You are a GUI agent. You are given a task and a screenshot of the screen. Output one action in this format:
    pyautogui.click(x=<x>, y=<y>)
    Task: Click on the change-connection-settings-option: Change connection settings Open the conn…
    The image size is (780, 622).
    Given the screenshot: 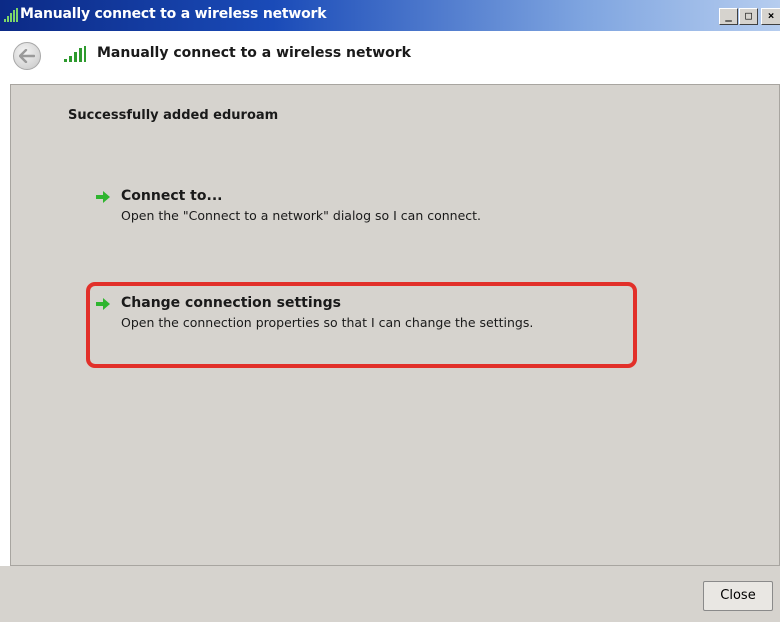 What is the action you would take?
    pyautogui.click(x=356, y=315)
    